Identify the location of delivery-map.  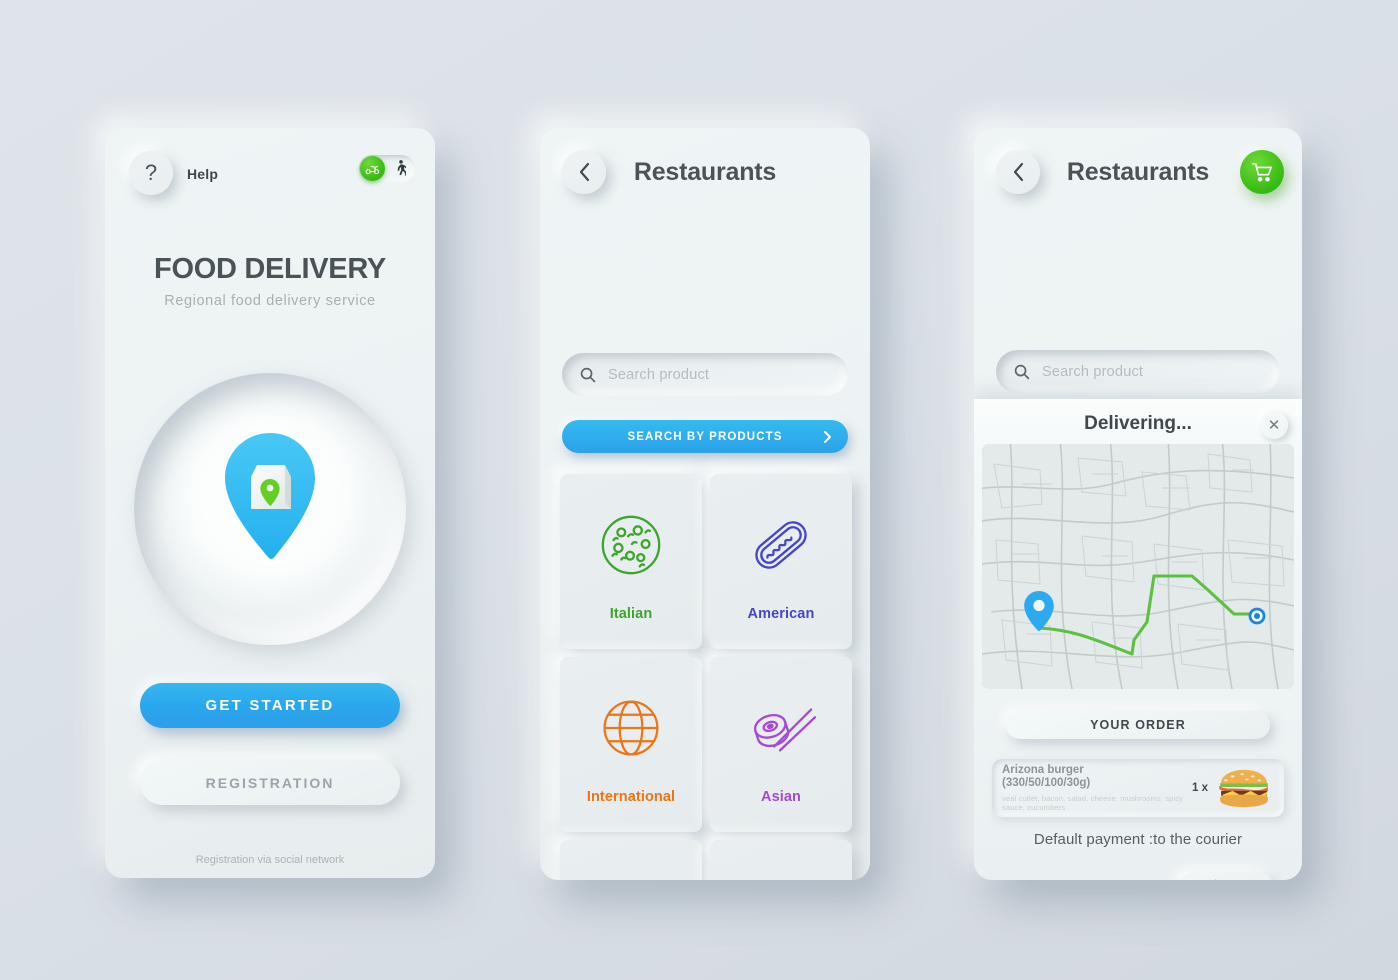
(1138, 566).